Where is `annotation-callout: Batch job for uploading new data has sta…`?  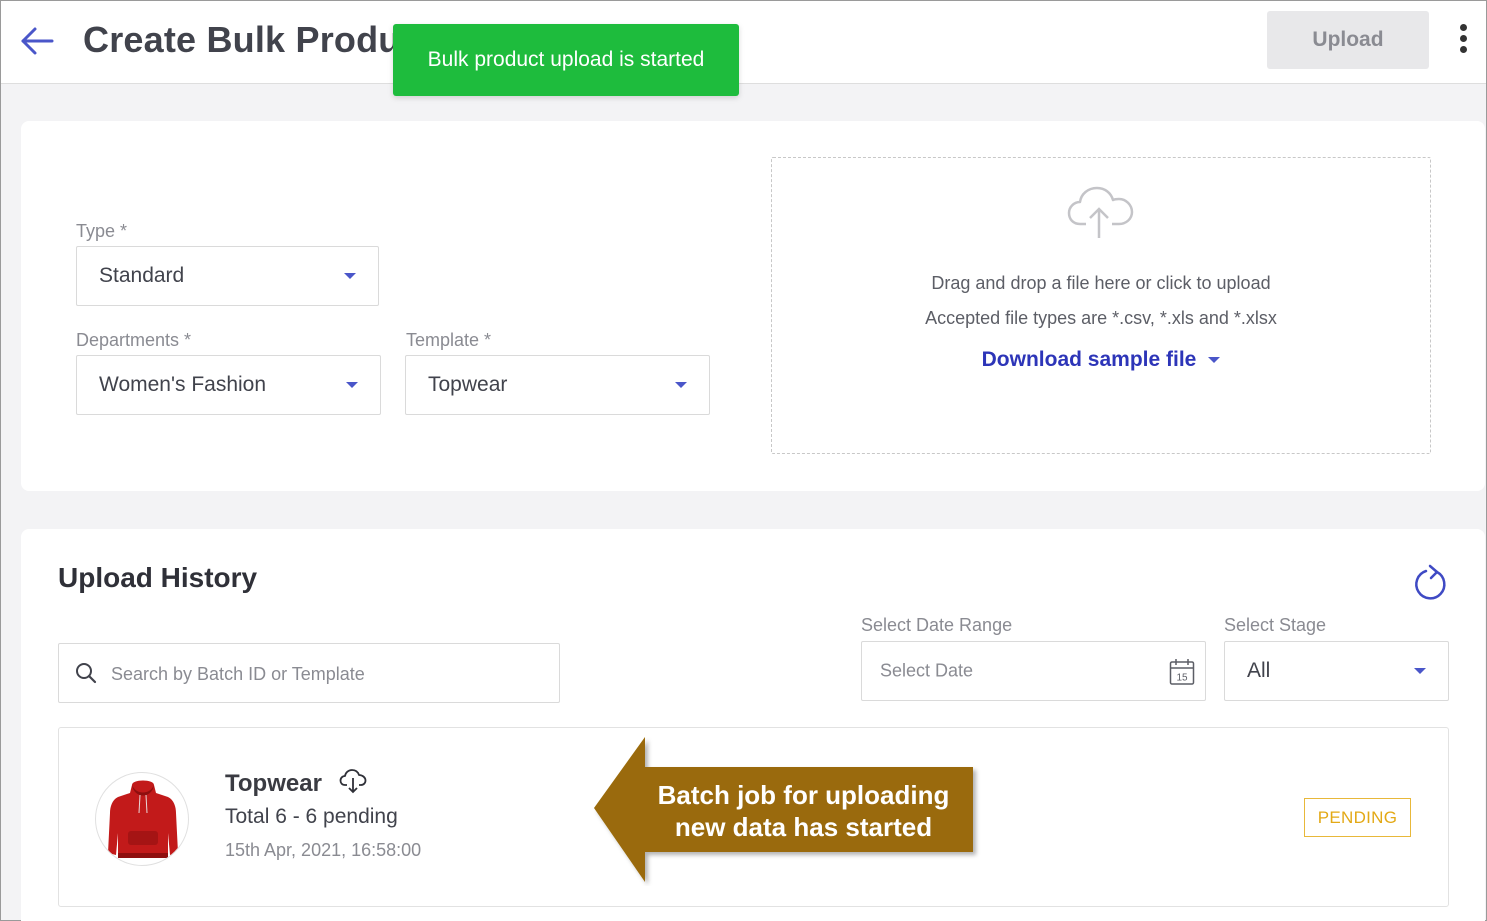
annotation-callout: Batch job for uploading new data has sta… is located at coordinates (786, 811).